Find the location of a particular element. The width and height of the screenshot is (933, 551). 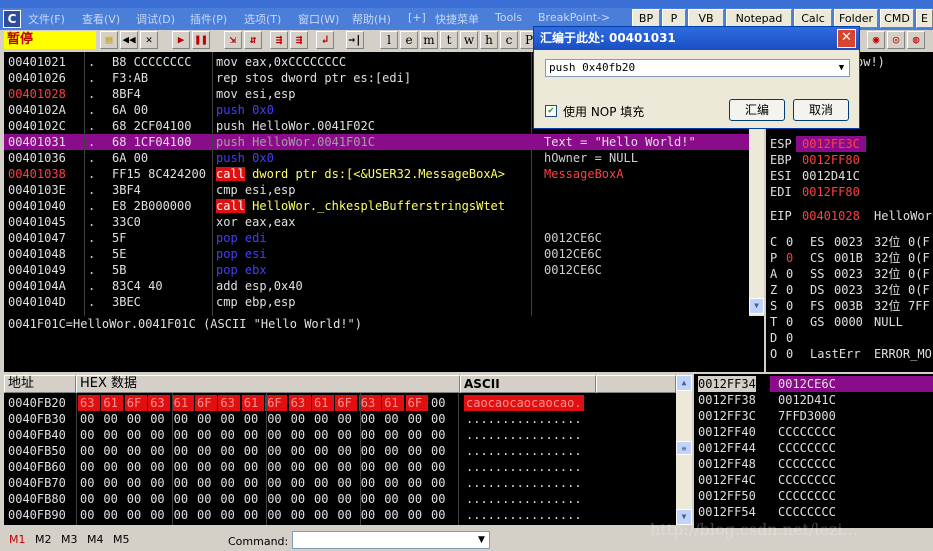

handles-button: h is located at coordinates (489, 40).